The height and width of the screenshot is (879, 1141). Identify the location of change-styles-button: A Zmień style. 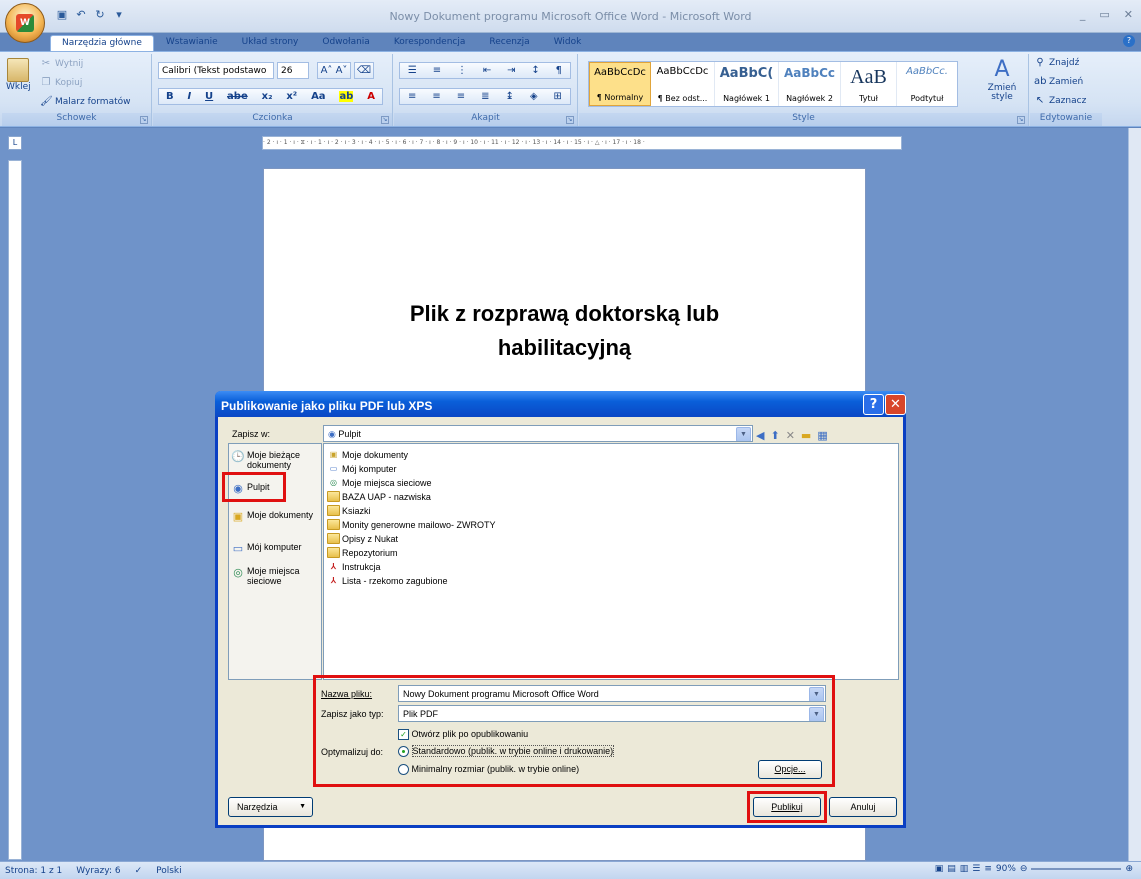
(1002, 79).